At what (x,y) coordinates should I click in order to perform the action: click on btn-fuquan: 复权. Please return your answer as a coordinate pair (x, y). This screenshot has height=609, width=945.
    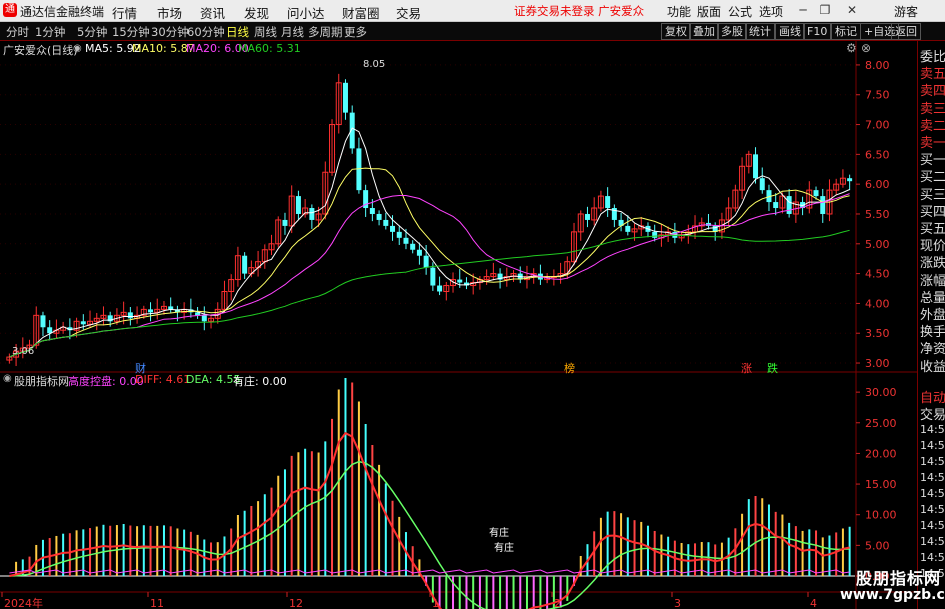
    Looking at the image, I should click on (676, 31).